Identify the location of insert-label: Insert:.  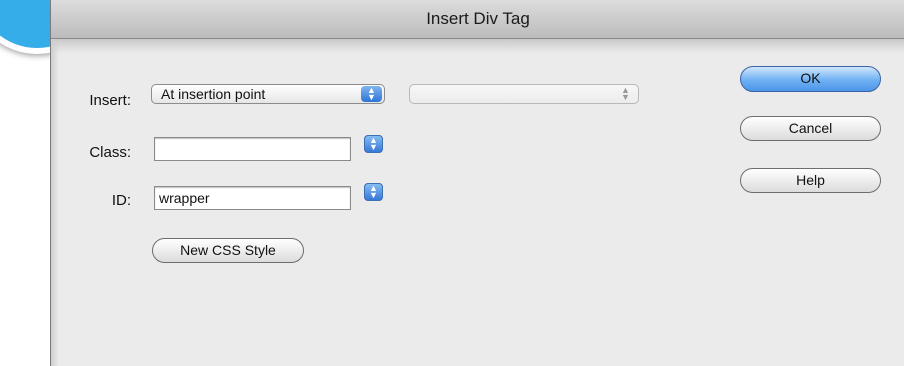
(110, 100).